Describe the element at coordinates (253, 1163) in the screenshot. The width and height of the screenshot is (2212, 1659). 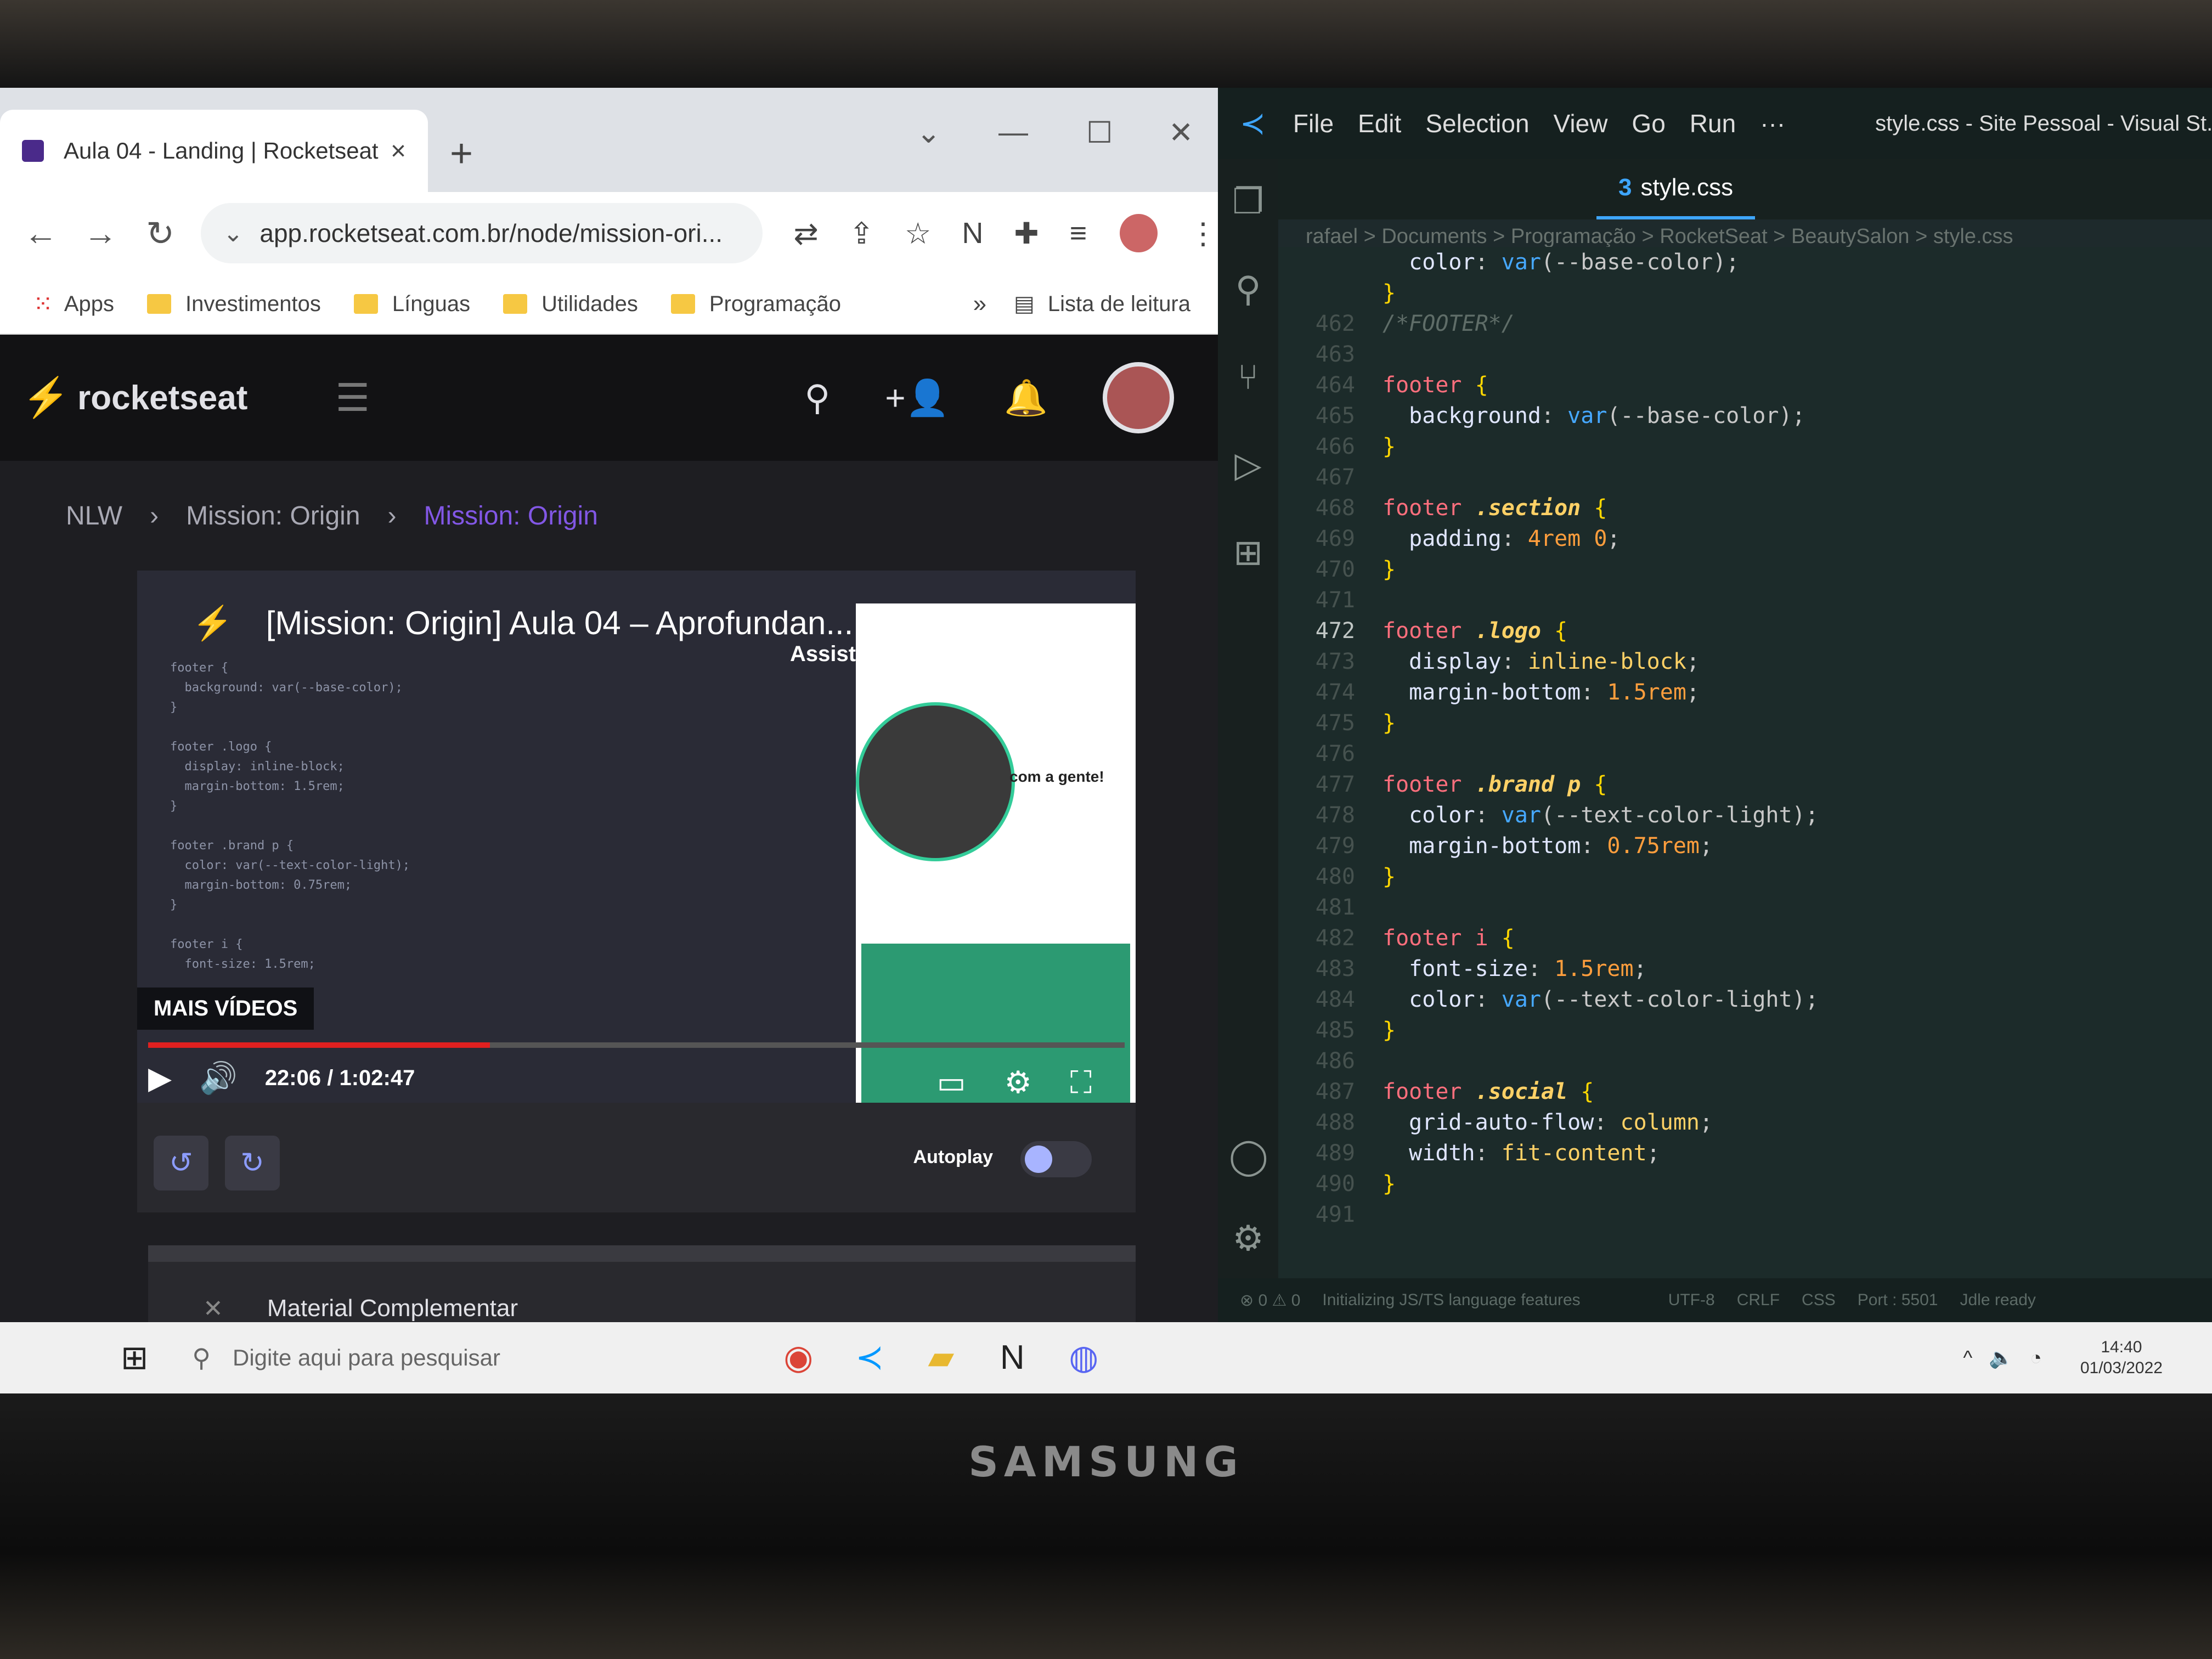
I see `forward-10-icon: ↻` at that location.